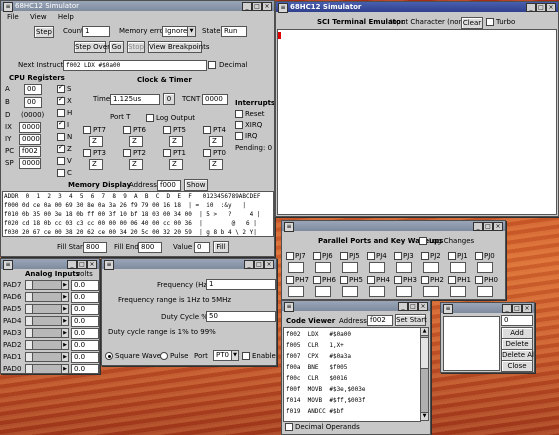  Describe the element at coordinates (150, 118) in the screenshot. I see `log-output-checkbox` at that location.